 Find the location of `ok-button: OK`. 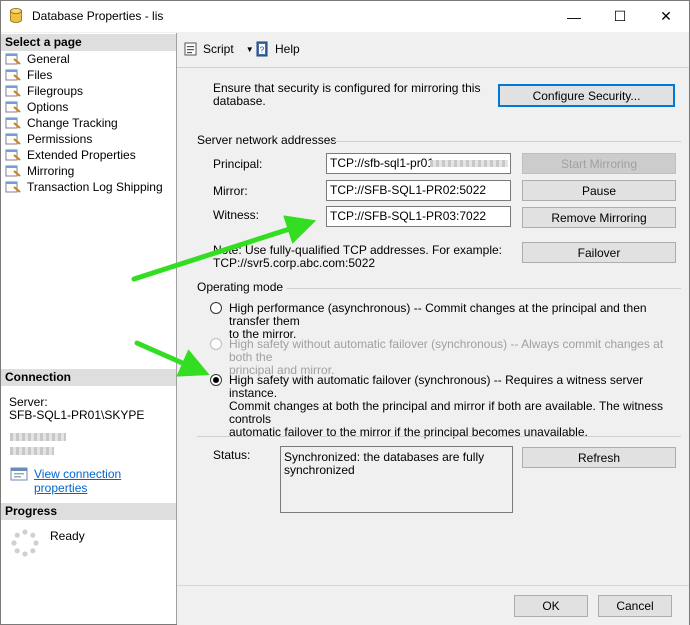

ok-button: OK is located at coordinates (551, 606).